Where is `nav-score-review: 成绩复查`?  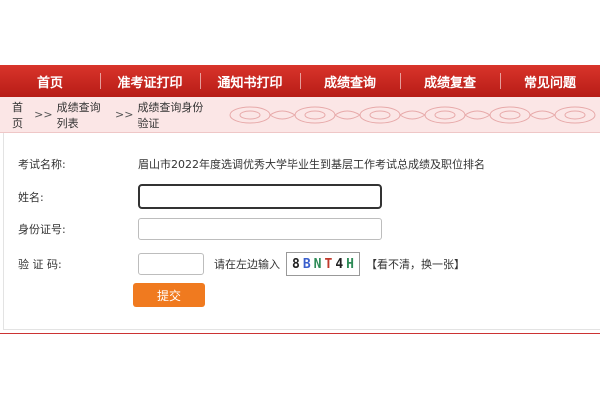 nav-score-review: 成绩复查 is located at coordinates (450, 81).